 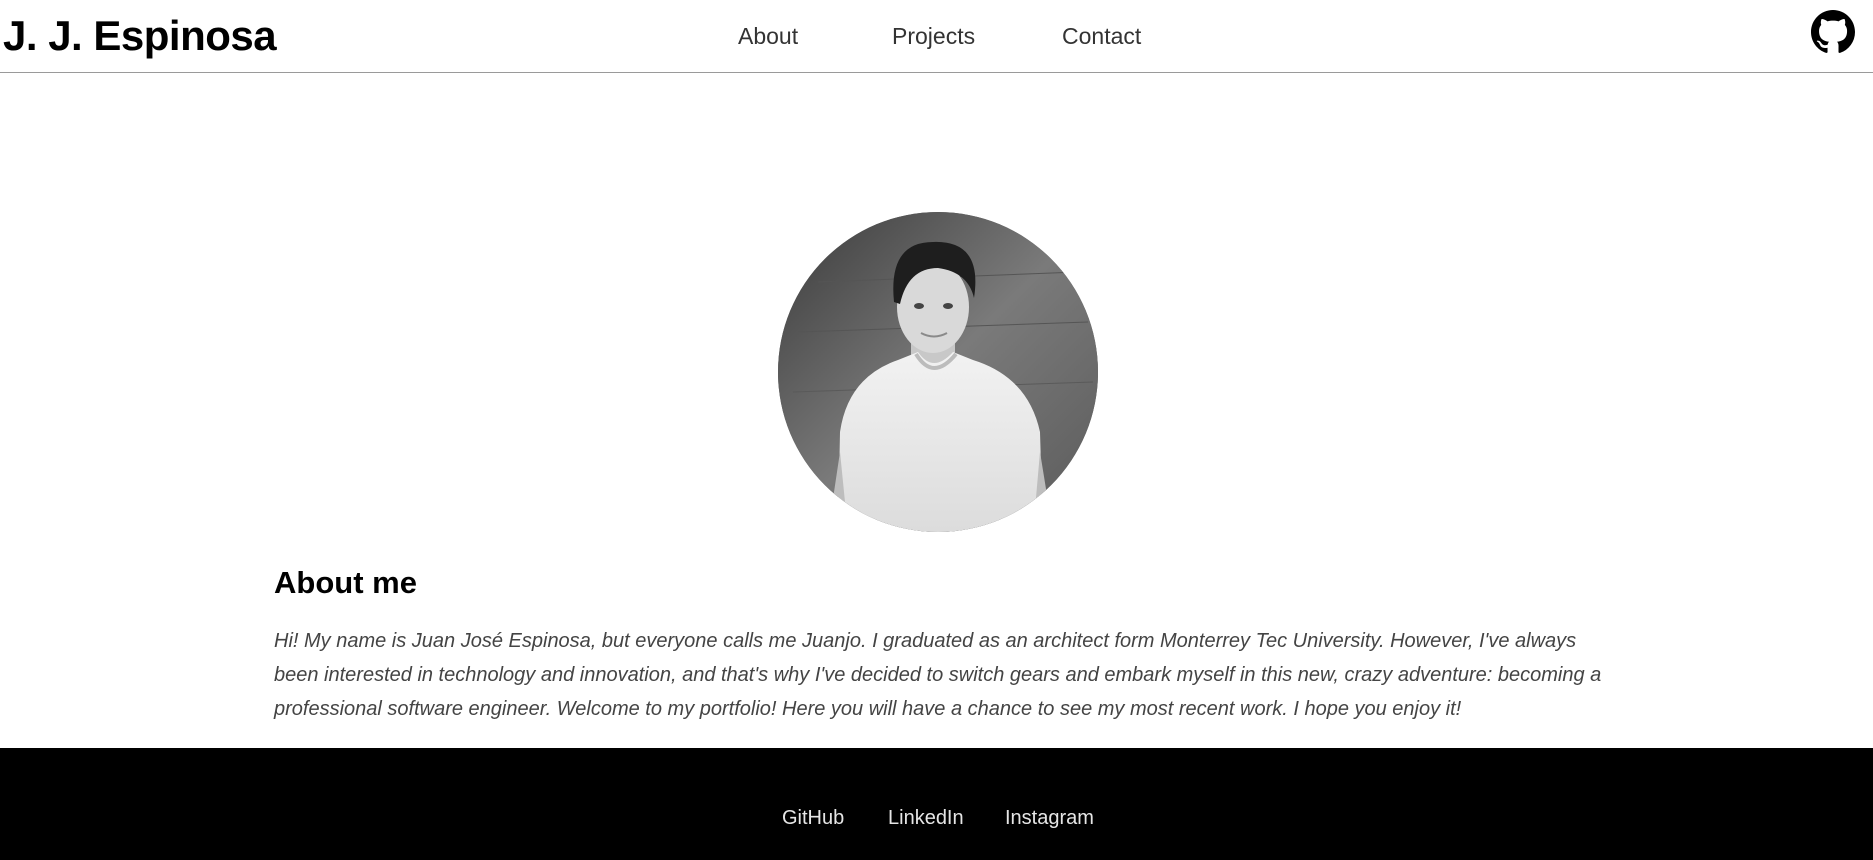 What do you see at coordinates (926, 818) in the screenshot?
I see `footer-link-linkedin: LinkedIn` at bounding box center [926, 818].